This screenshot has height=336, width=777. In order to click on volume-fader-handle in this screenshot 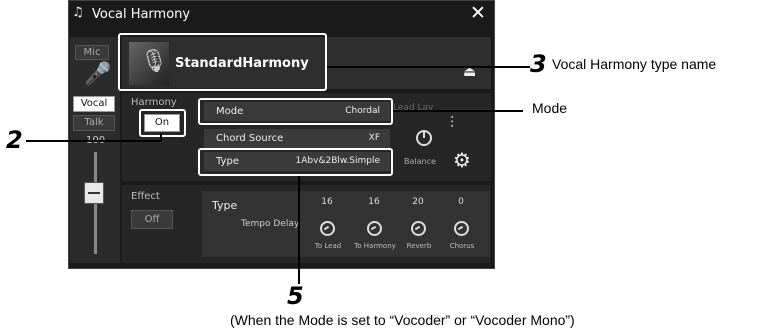, I will do `click(94, 193)`.